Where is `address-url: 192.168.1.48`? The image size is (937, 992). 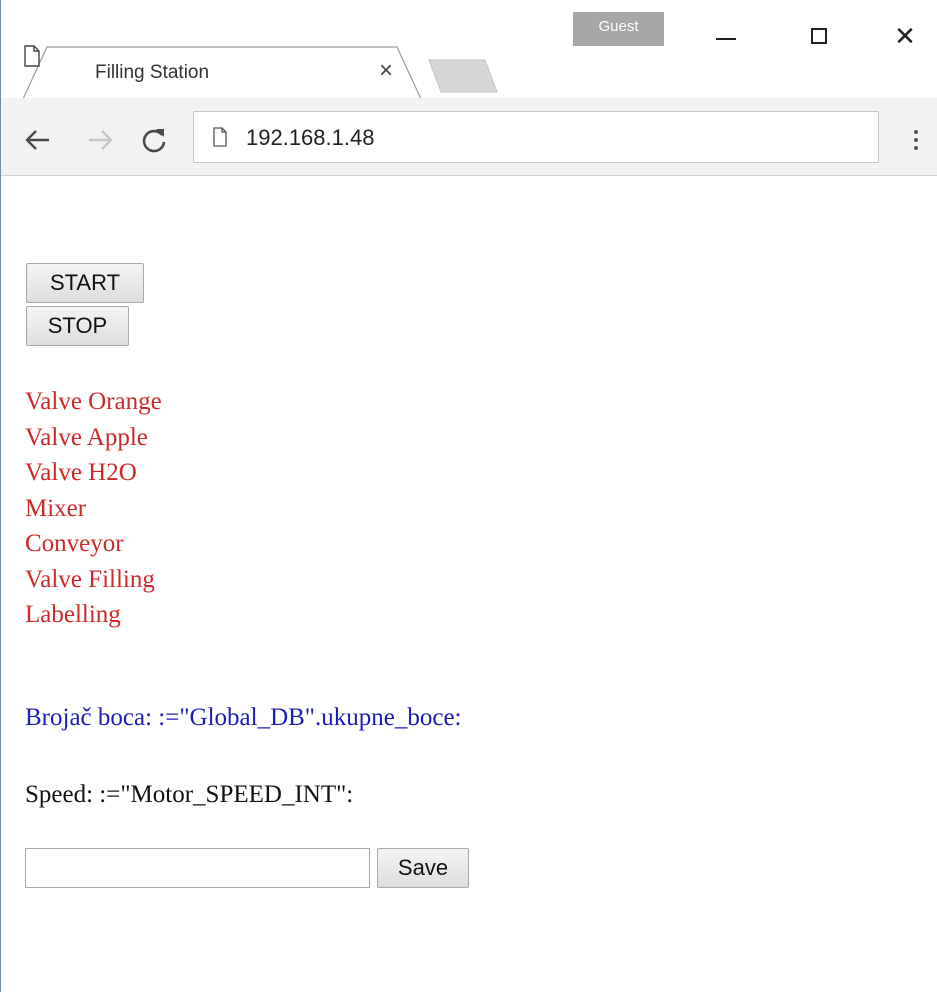 address-url: 192.168.1.48 is located at coordinates (310, 138).